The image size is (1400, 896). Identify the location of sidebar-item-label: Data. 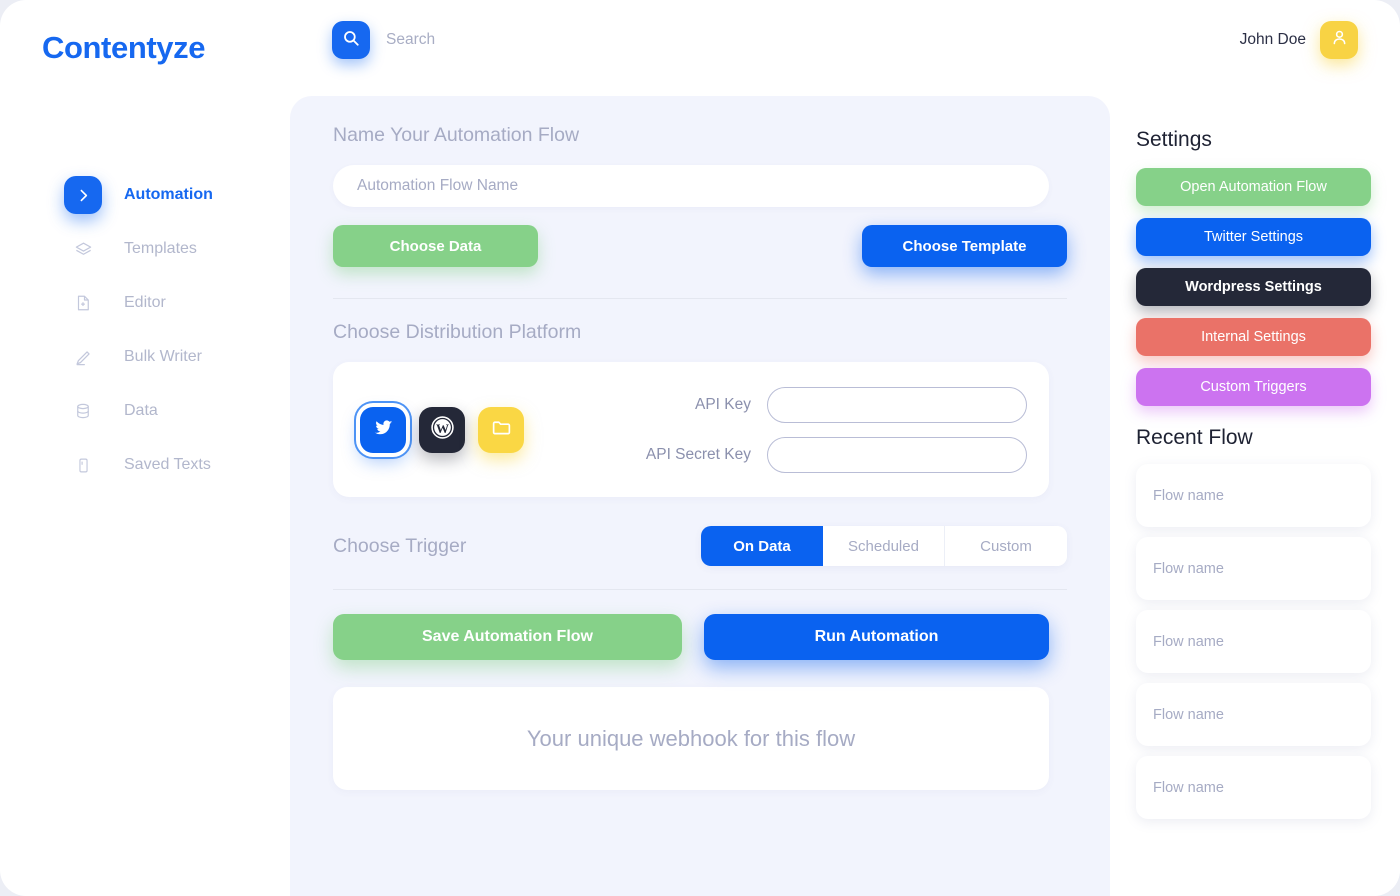
(141, 410).